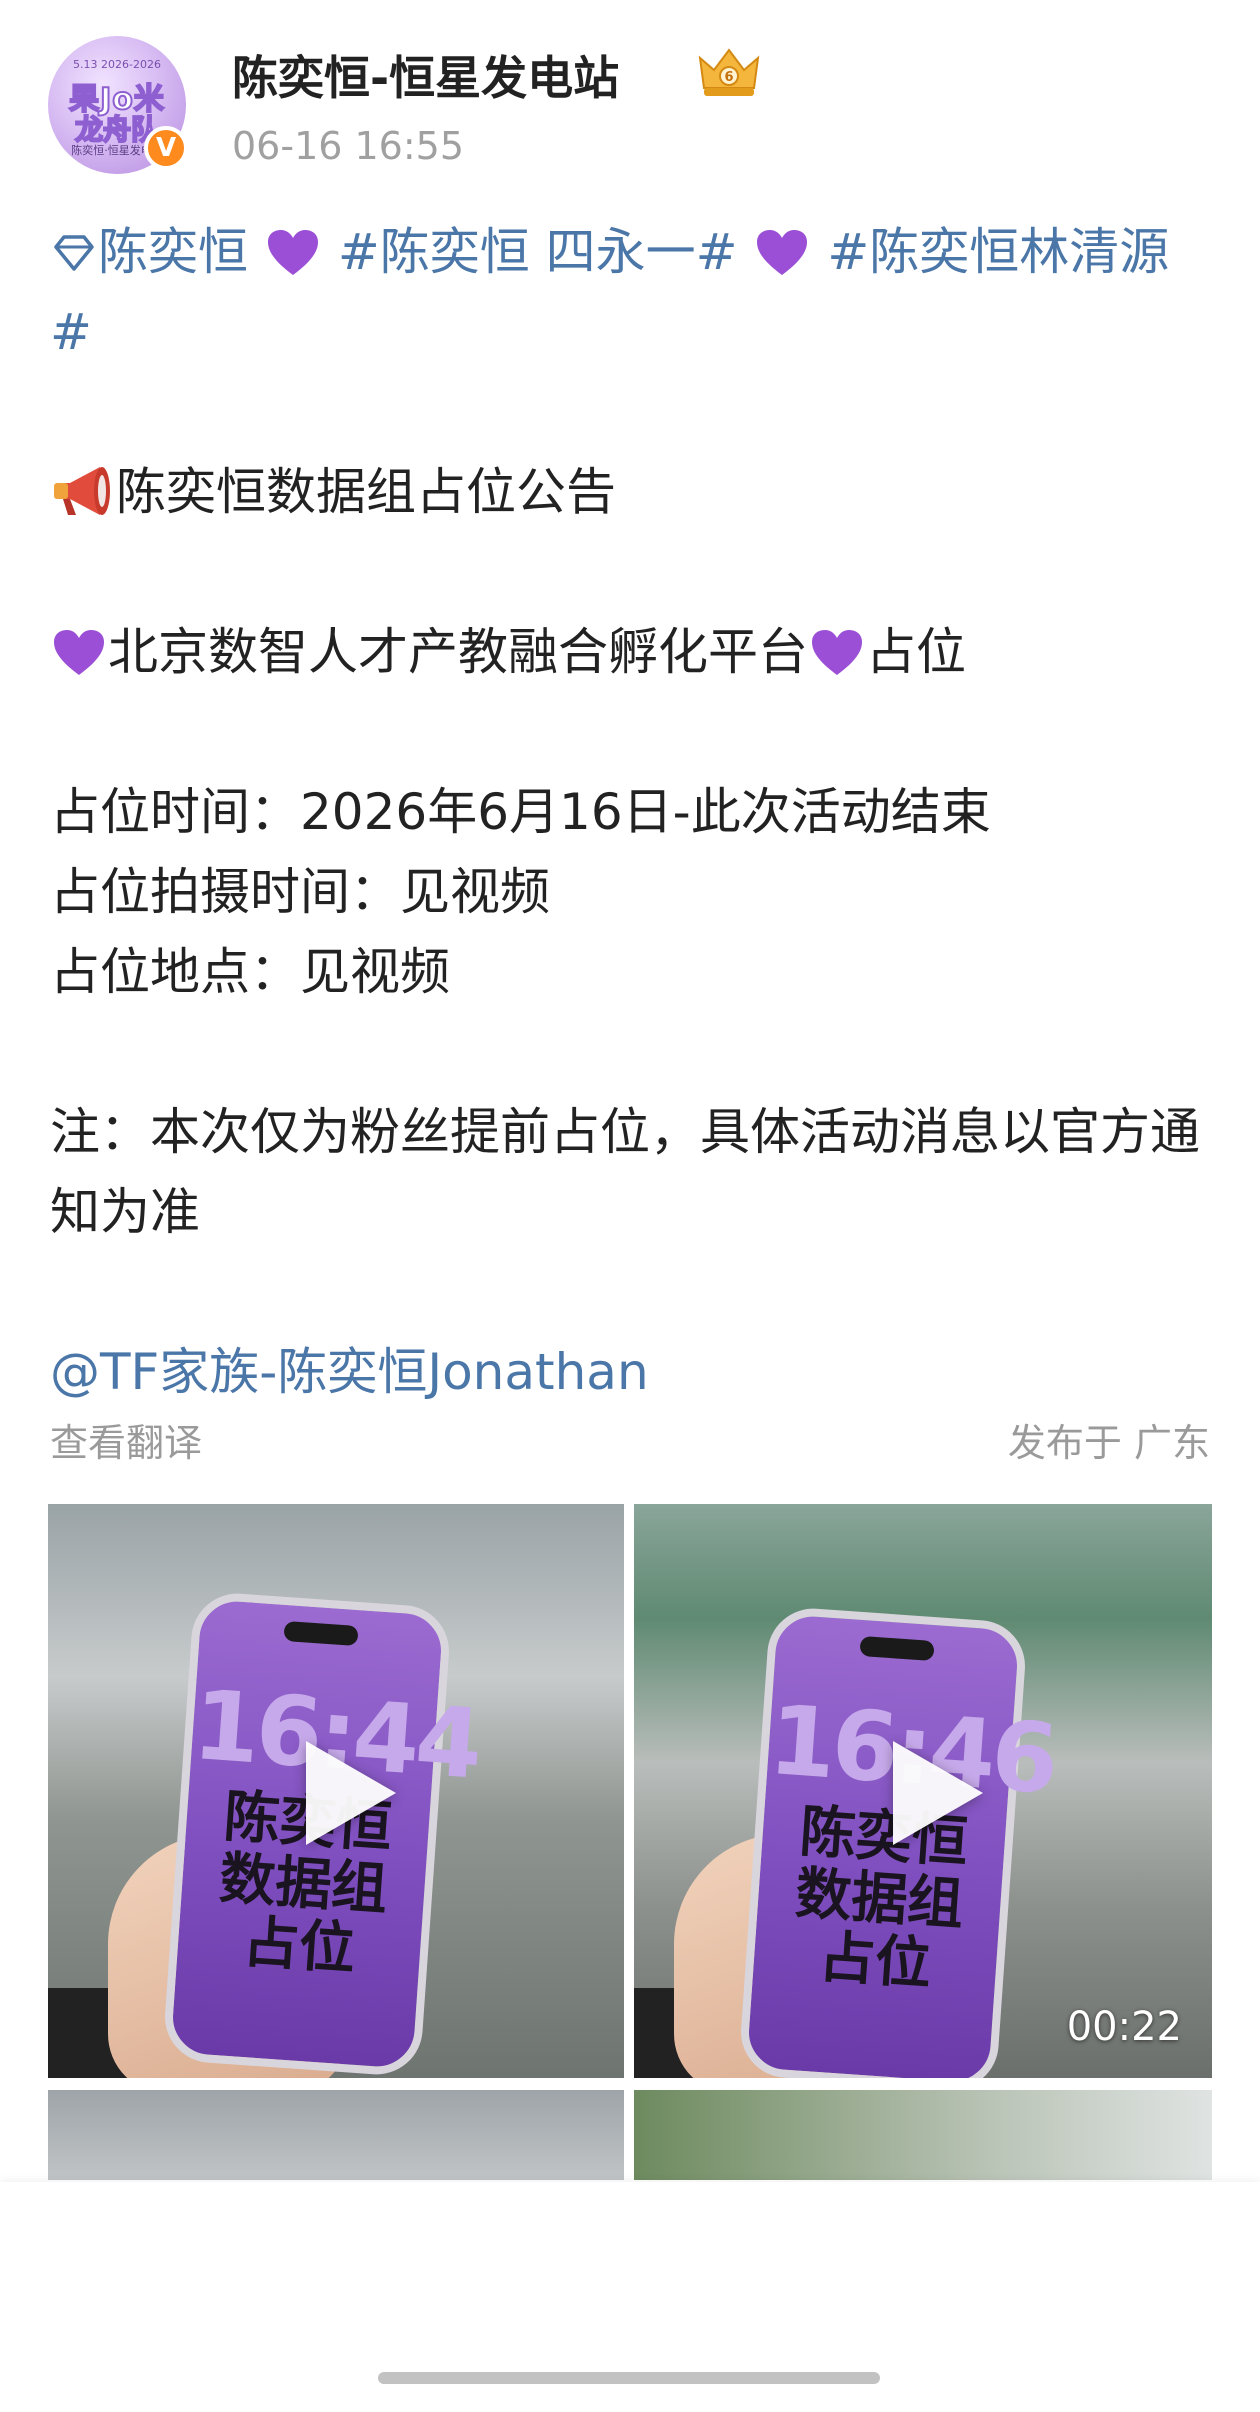 The width and height of the screenshot is (1260, 2412). I want to click on topic-line: 陈奕恒 #陈奕恒 四永一# #陈奕恒林清源#, so click(630, 292).